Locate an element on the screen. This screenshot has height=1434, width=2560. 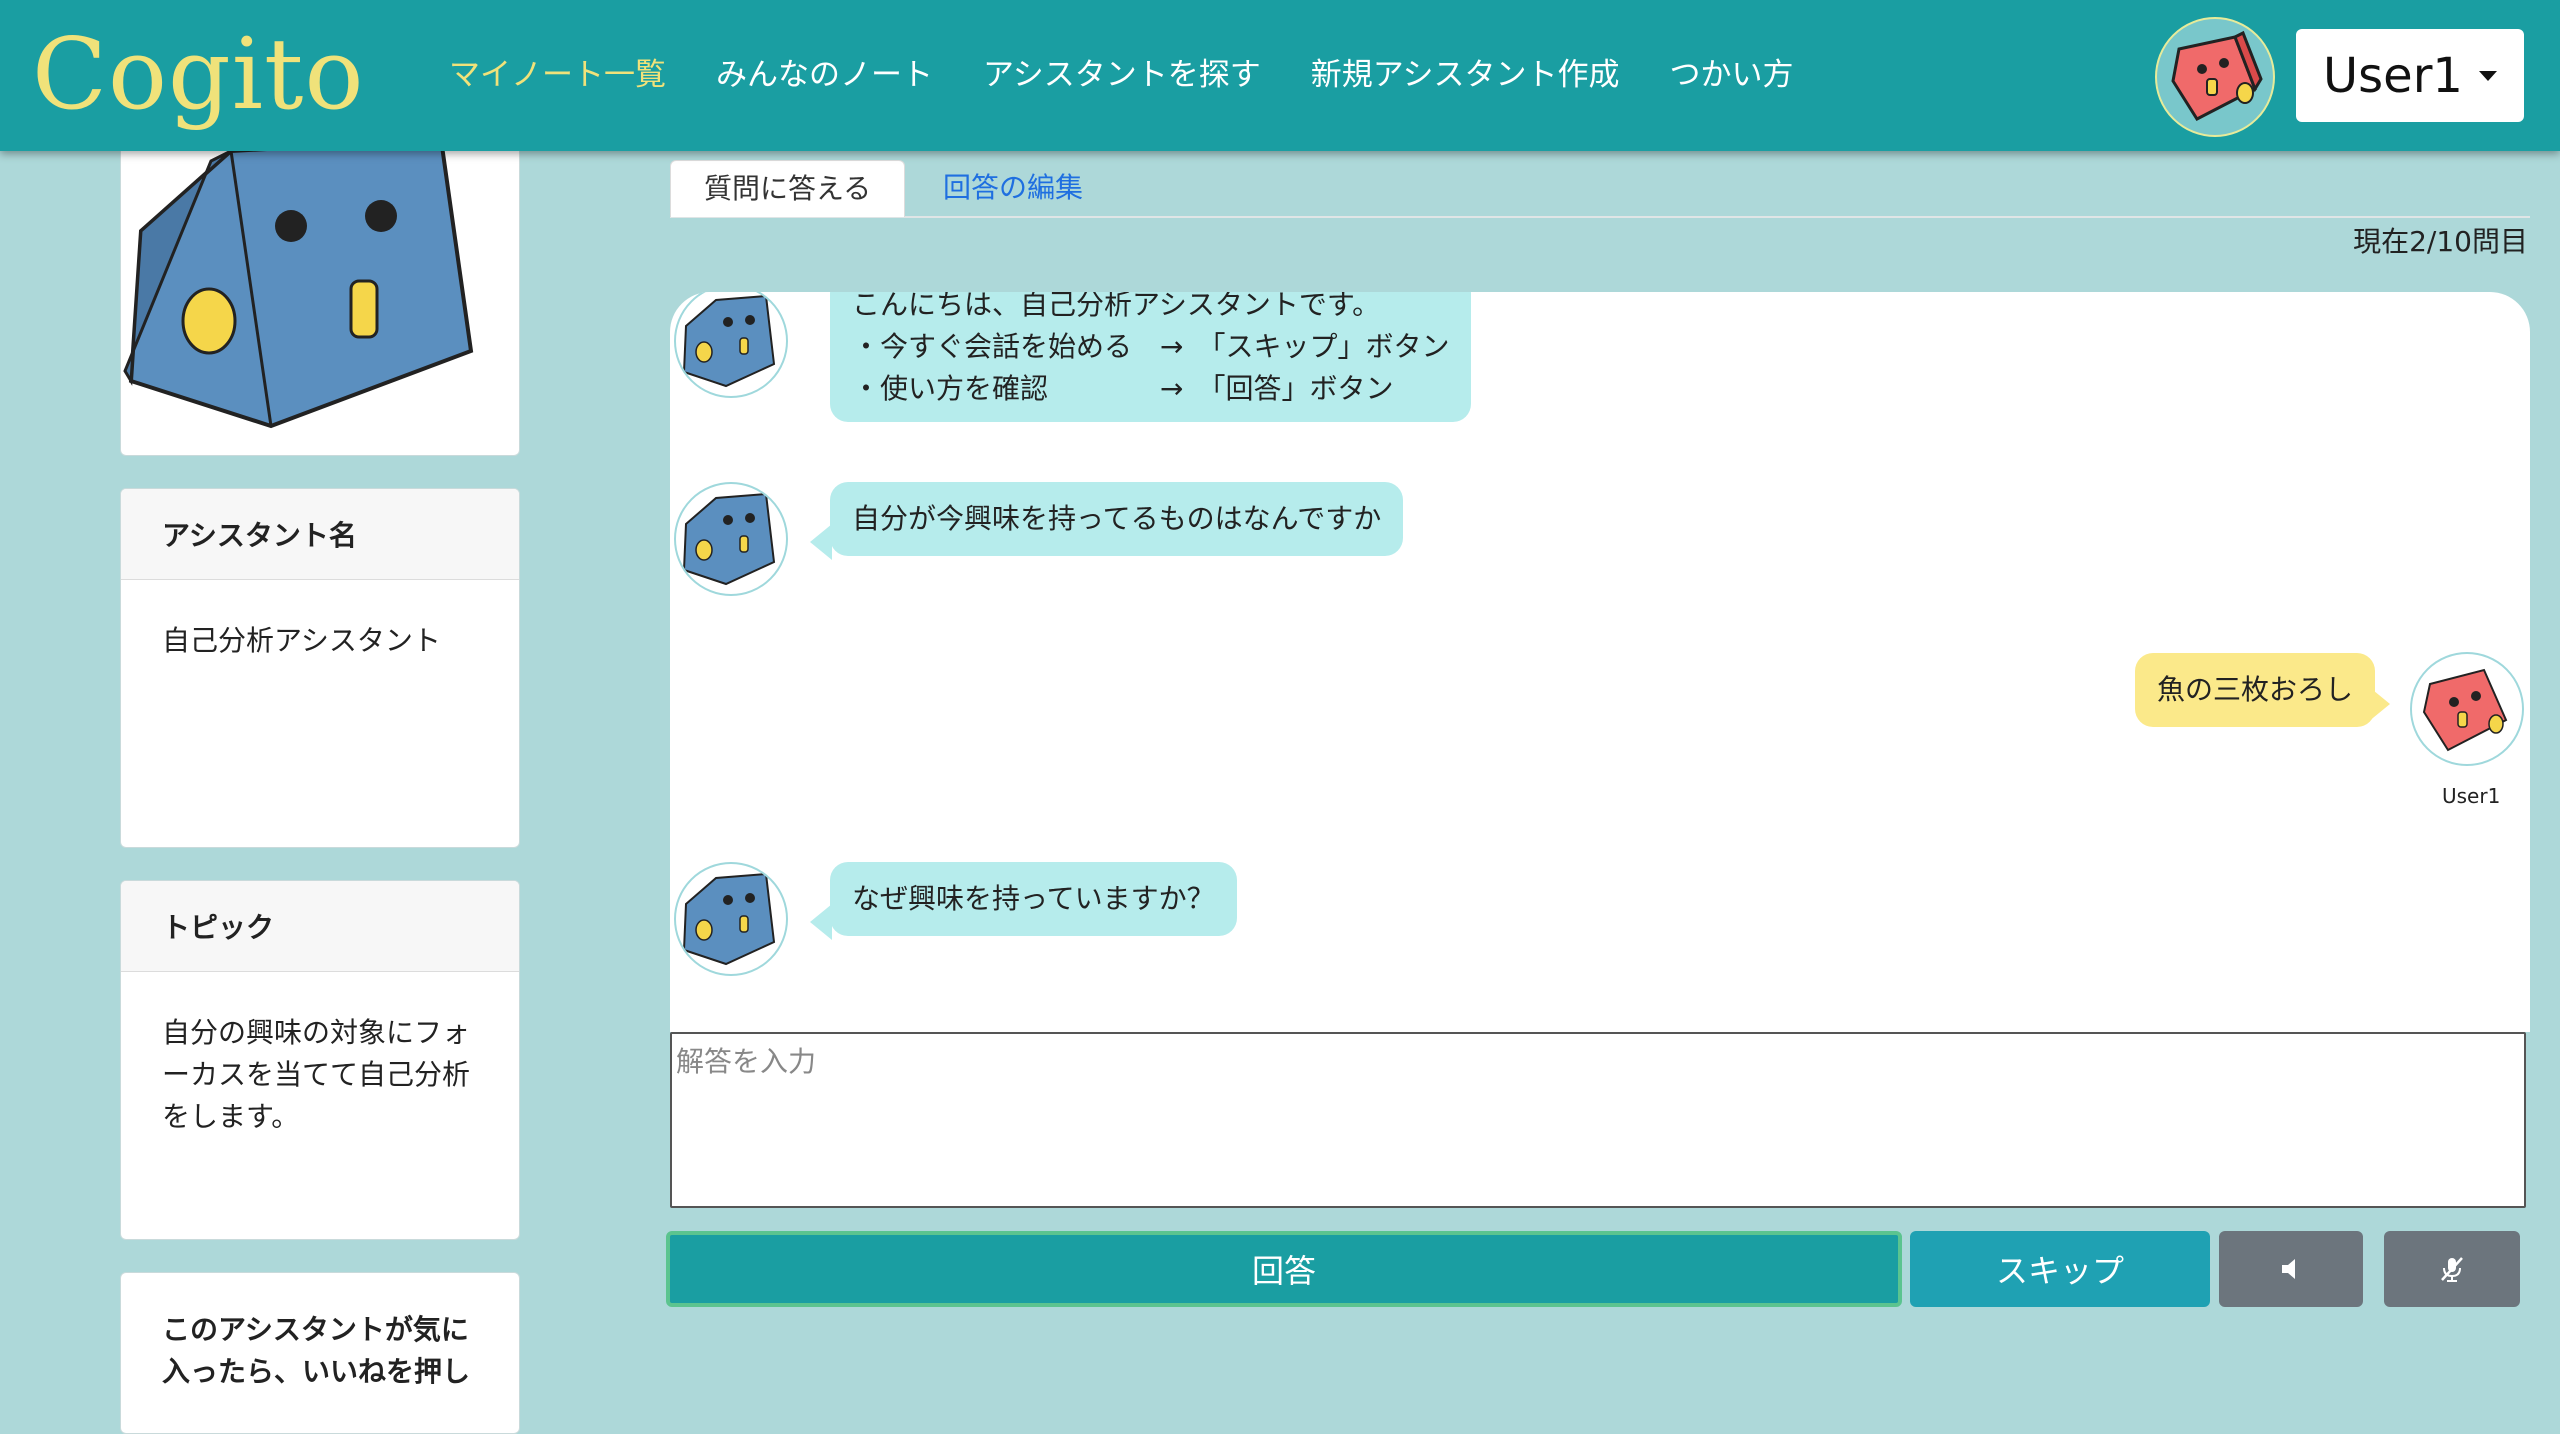
question-progress: 現在2/10問目 is located at coordinates (2440, 241).